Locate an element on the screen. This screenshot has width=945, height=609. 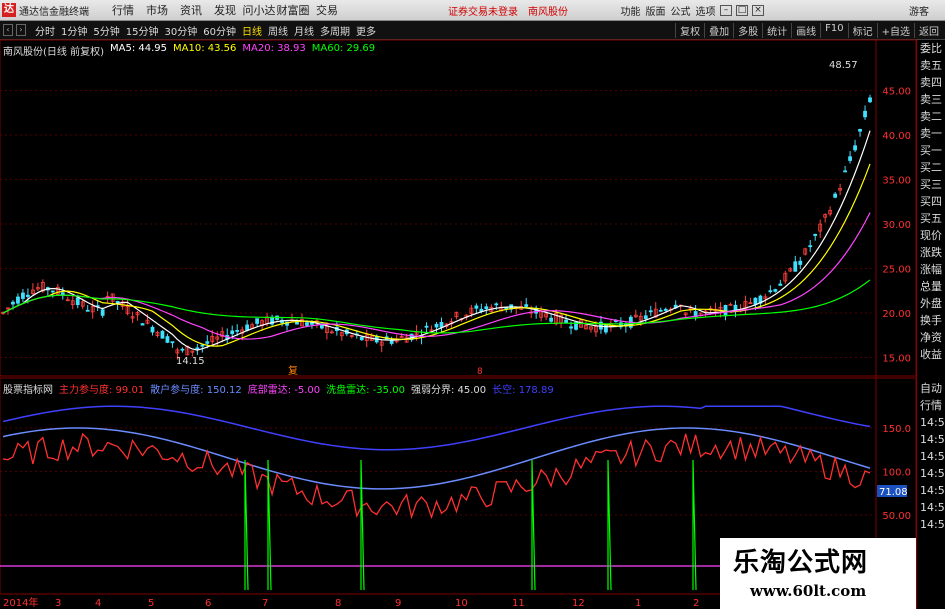
x-tick-label: 7 is located at coordinates (265, 603).